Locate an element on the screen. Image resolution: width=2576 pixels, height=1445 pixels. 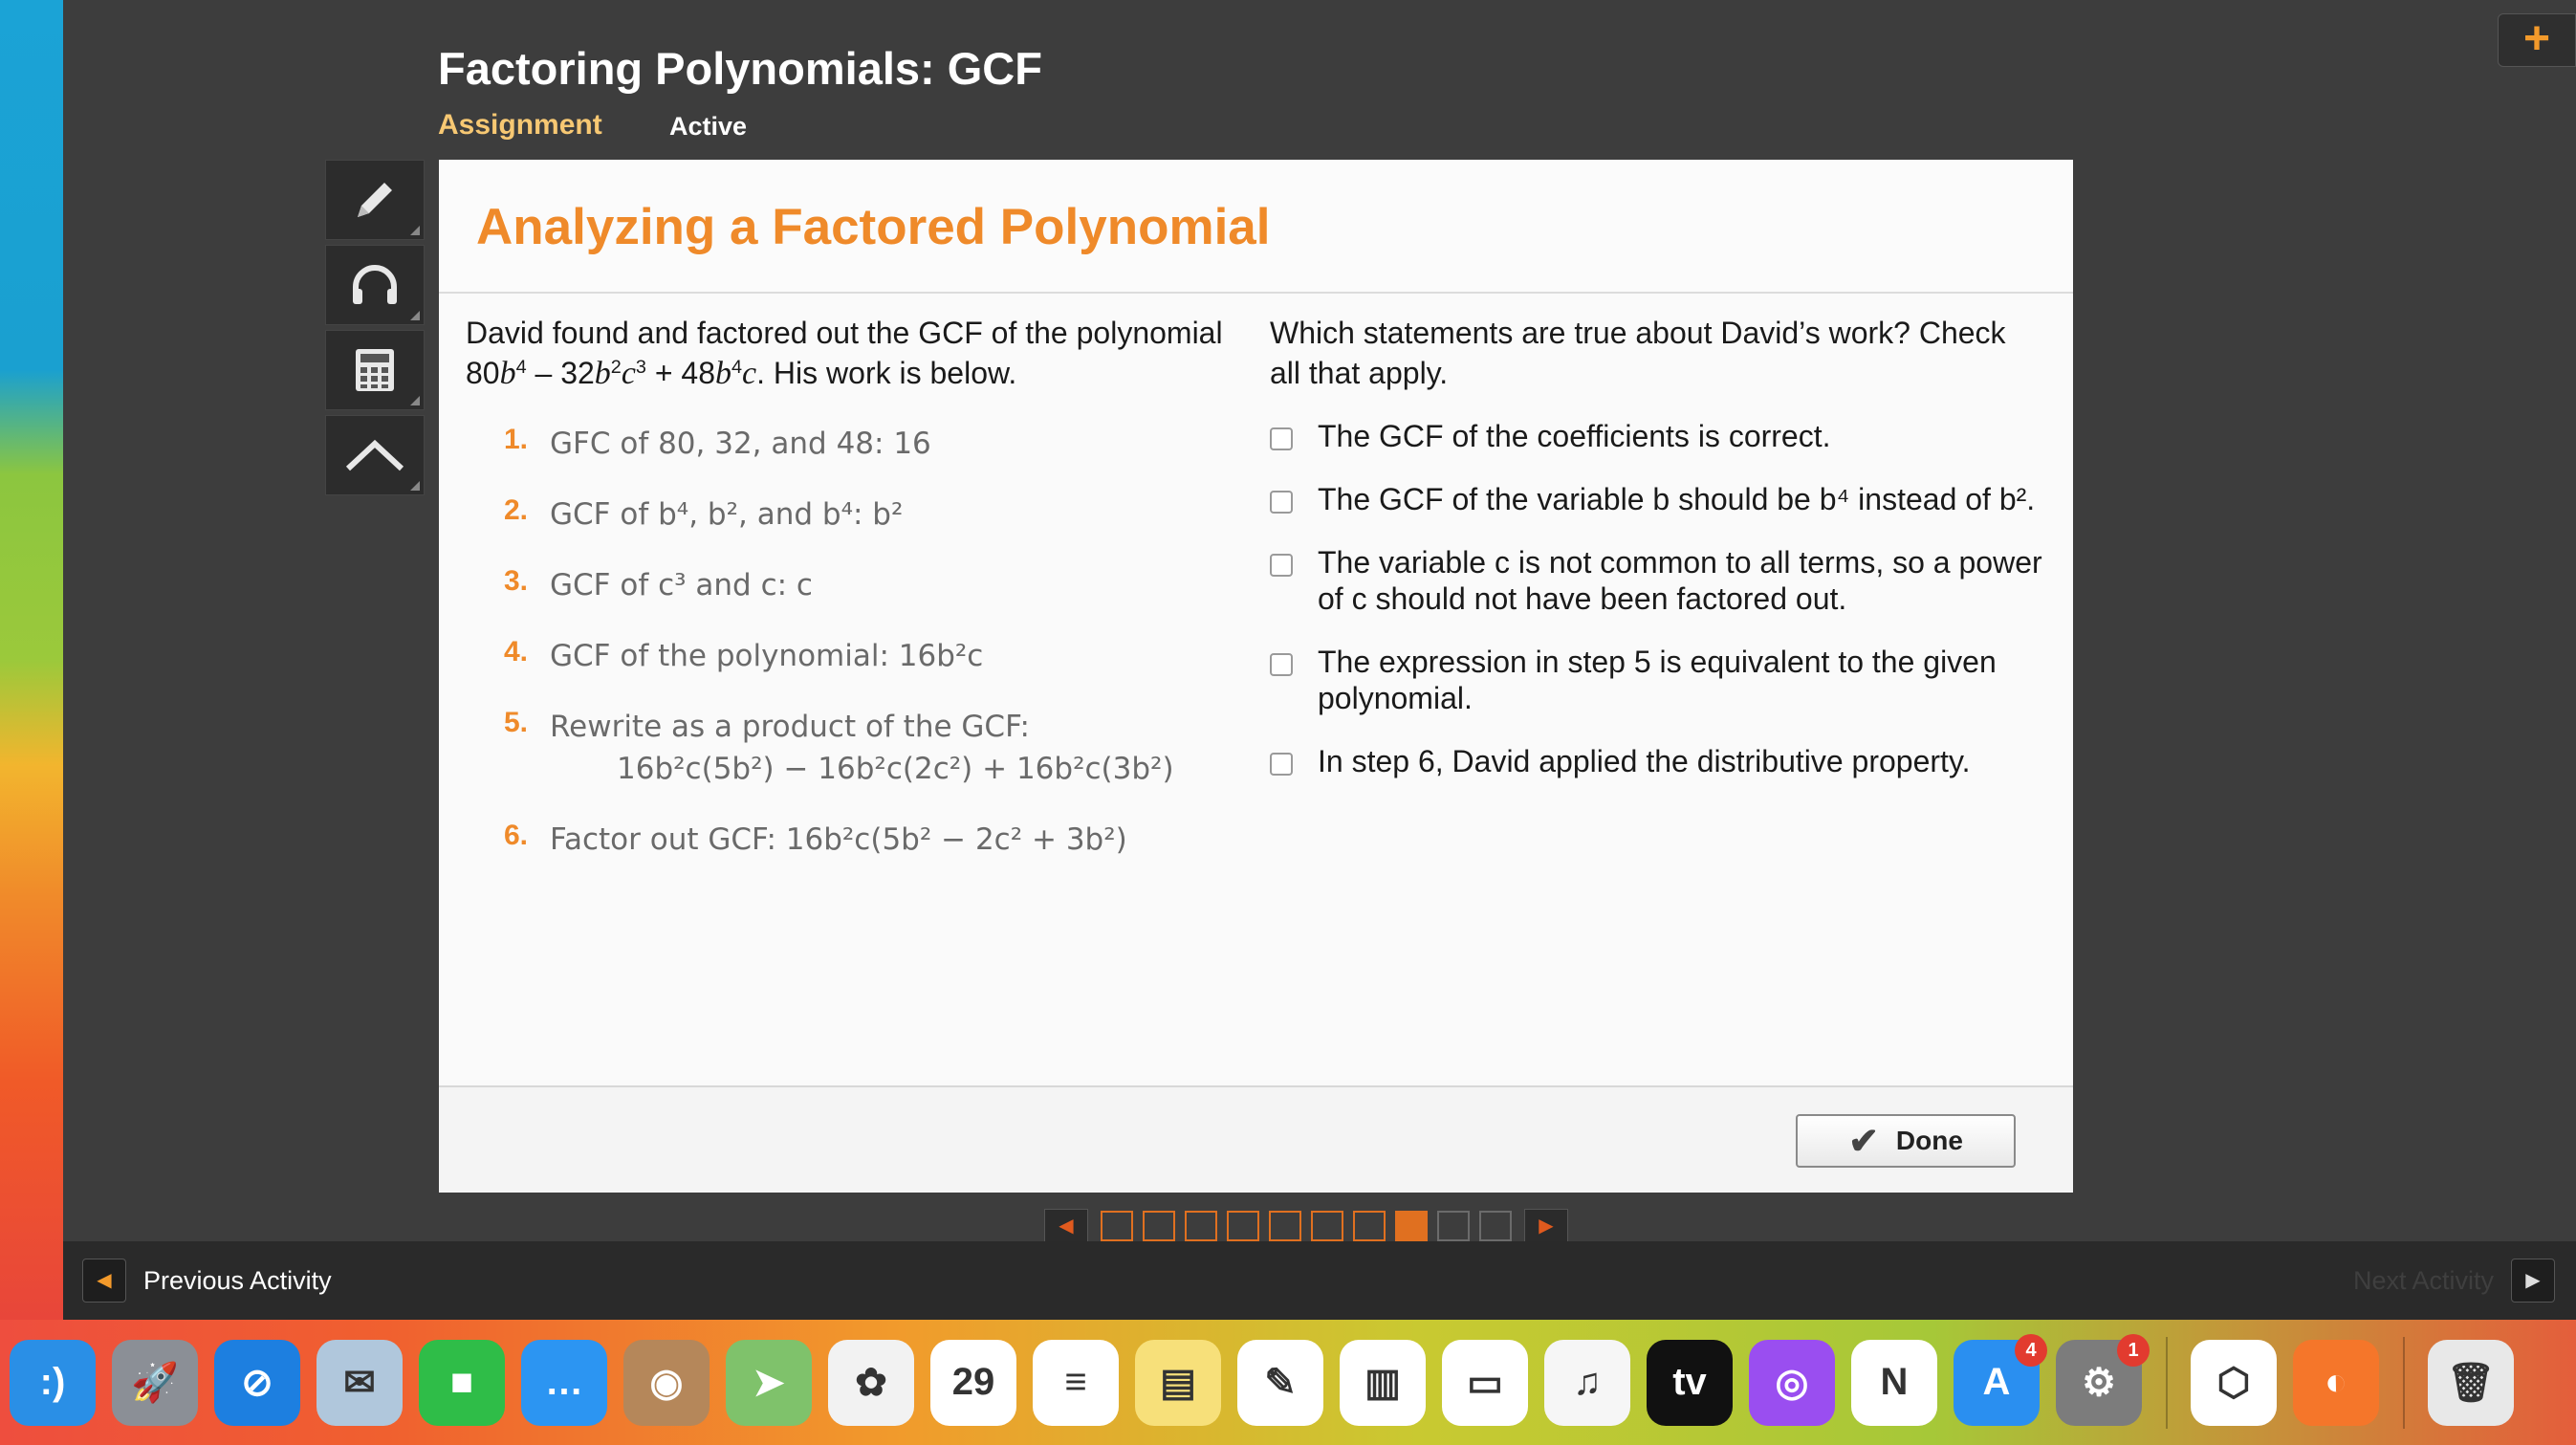
contacts-icon: ◉ is located at coordinates (666, 1382).